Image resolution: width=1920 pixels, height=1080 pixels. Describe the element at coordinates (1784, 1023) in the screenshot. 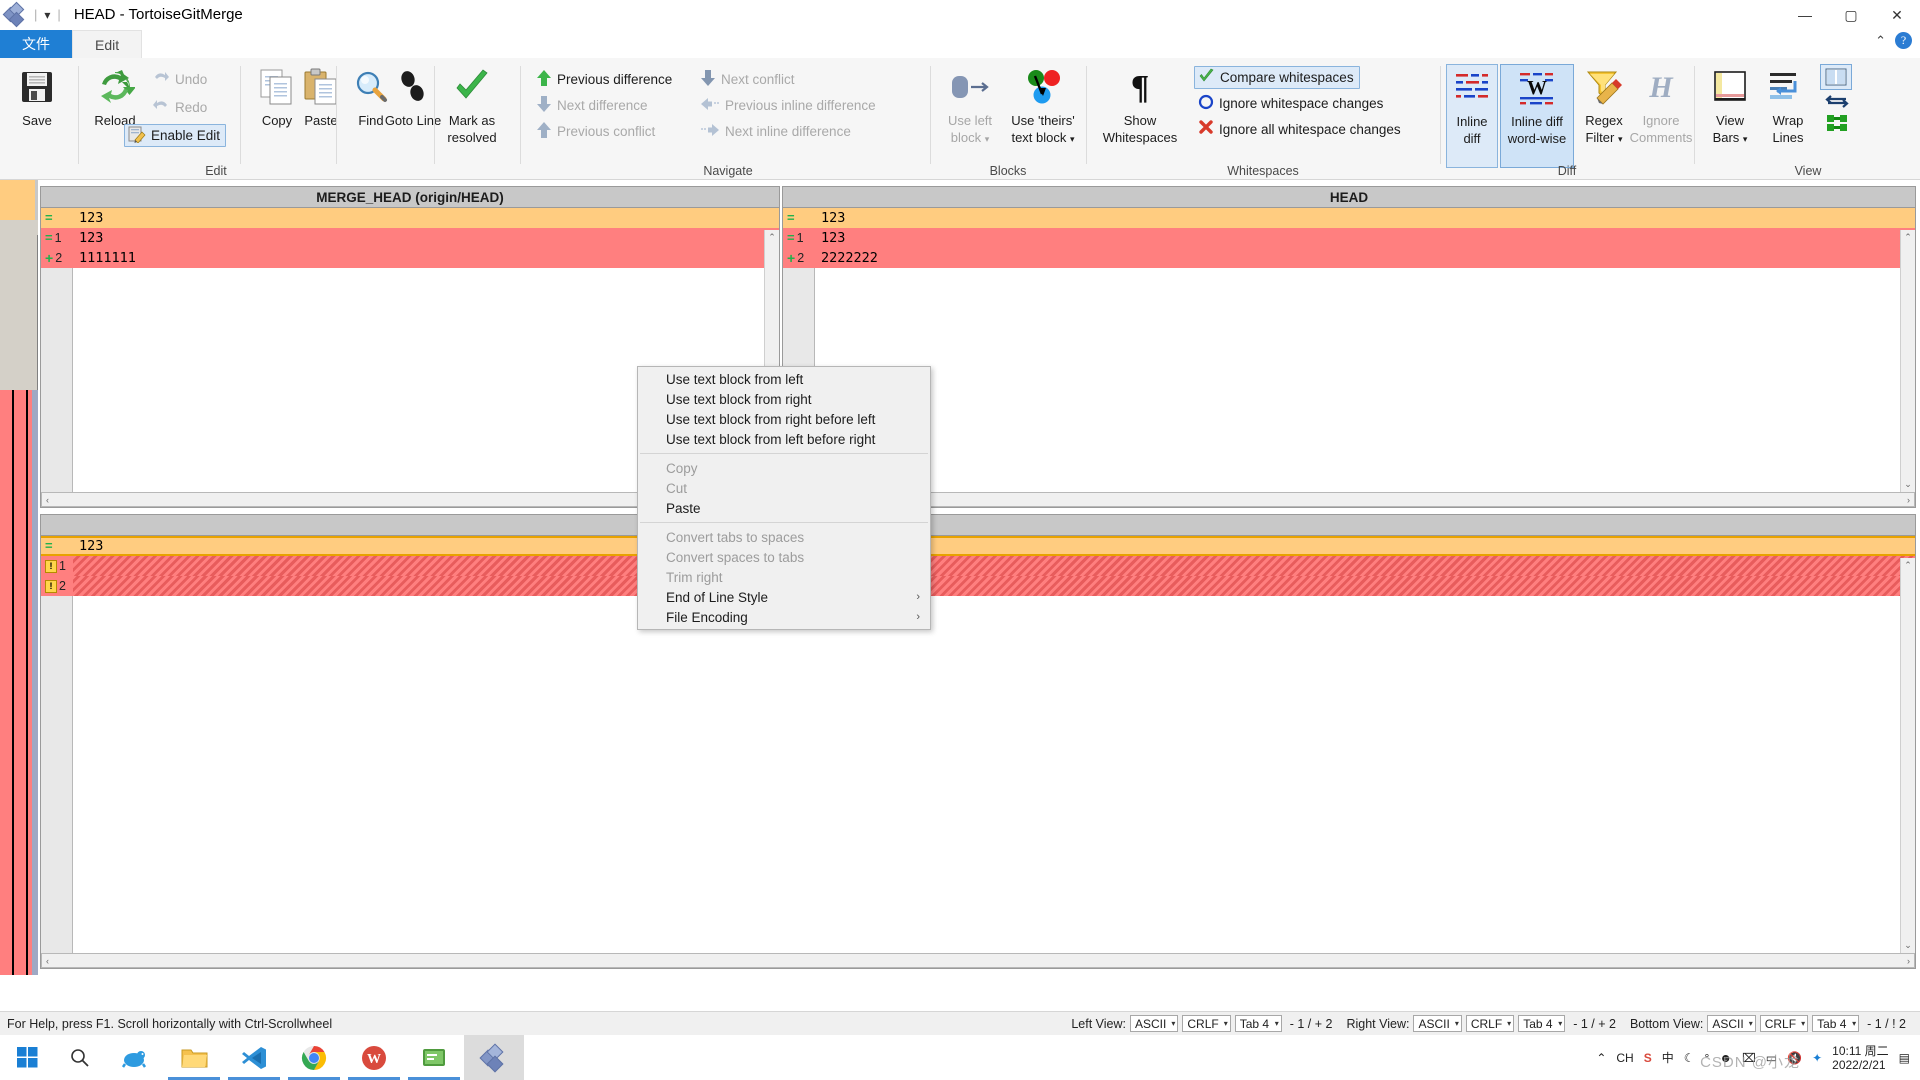

I see `bottom-view-eol-combo: CRLF ▾` at that location.